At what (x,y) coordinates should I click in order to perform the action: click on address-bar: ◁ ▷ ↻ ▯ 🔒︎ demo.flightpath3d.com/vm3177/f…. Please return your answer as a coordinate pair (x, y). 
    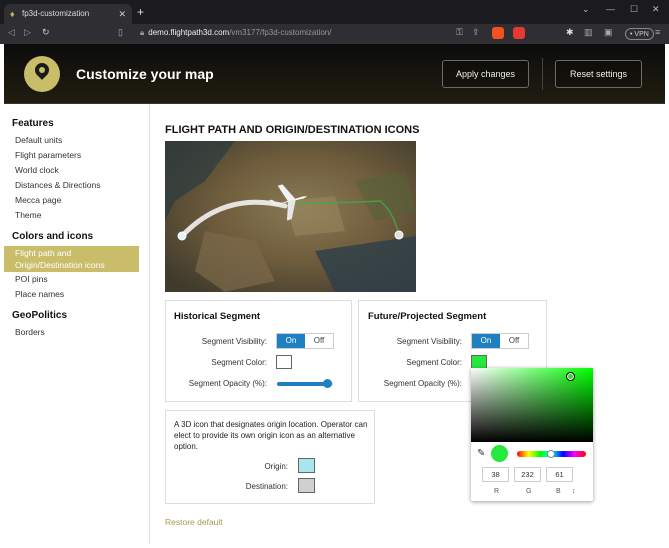
    Looking at the image, I should click on (334, 34).